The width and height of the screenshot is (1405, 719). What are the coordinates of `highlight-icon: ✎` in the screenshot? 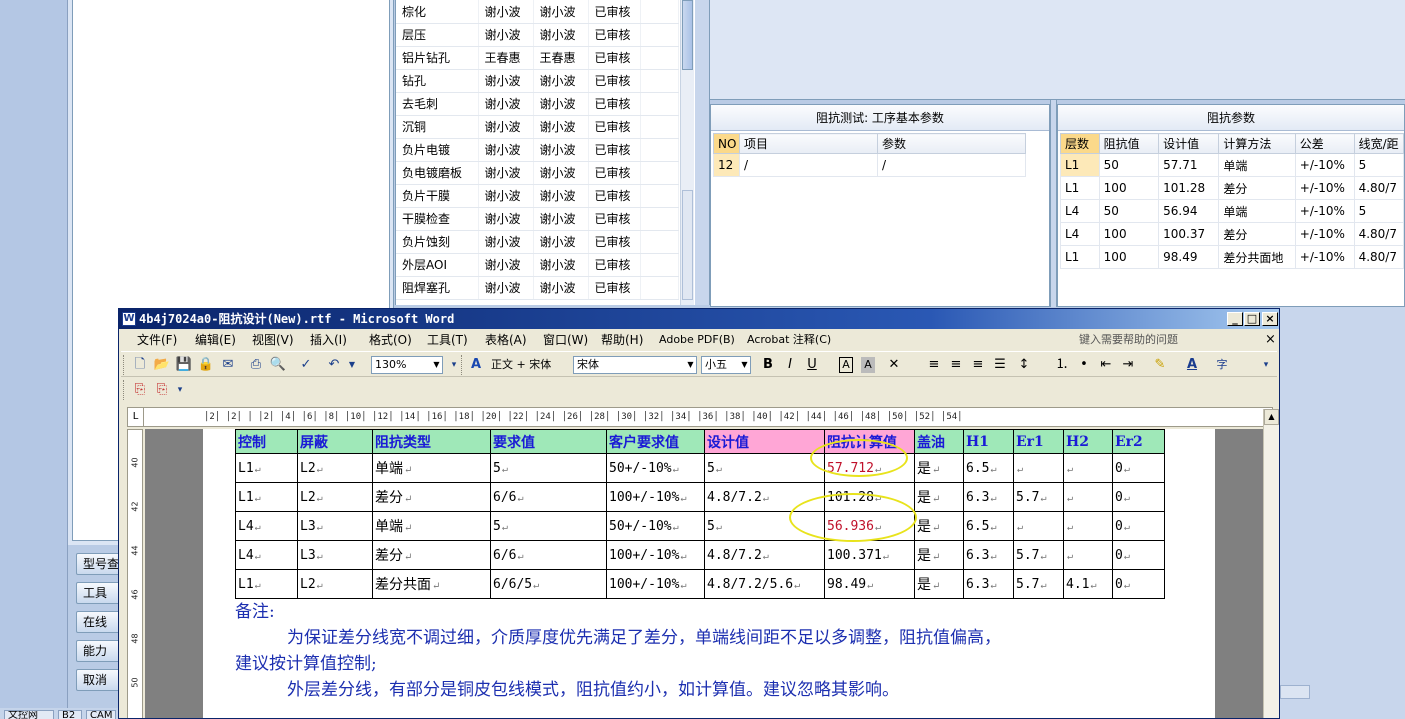 It's located at (1160, 365).